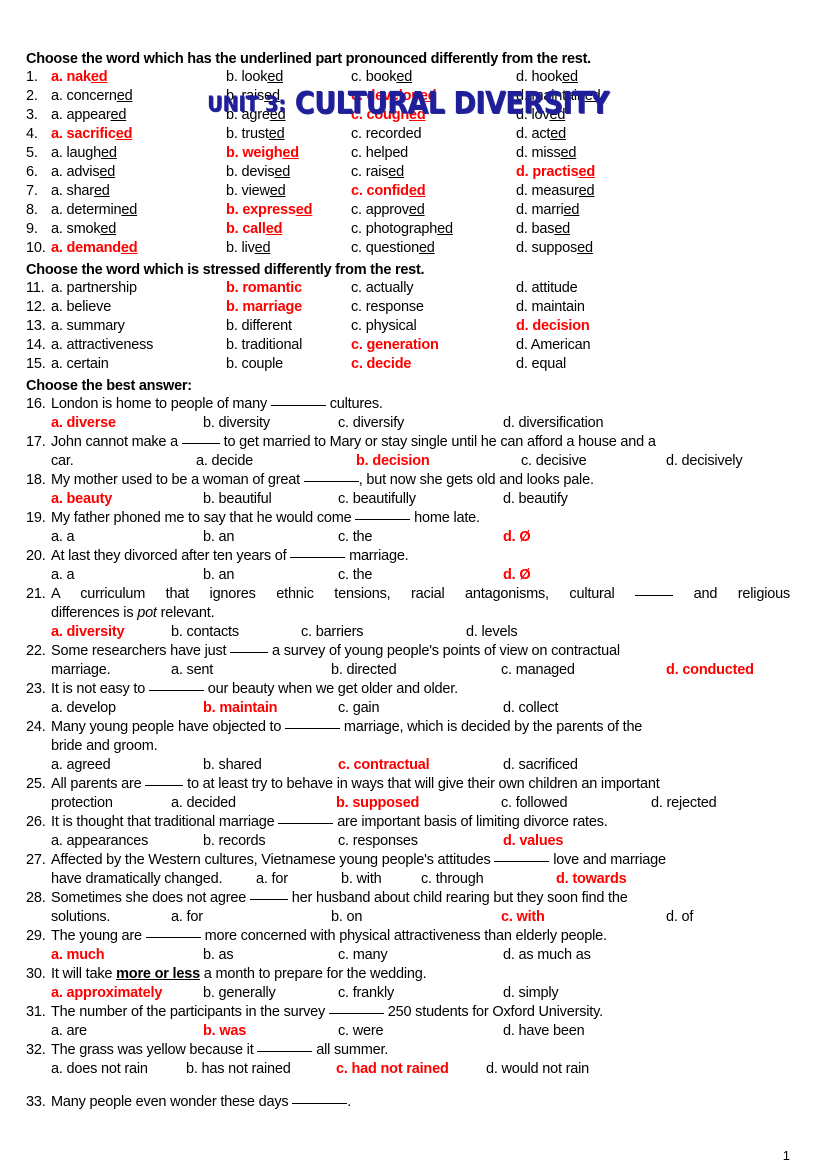 This screenshot has height=1173, width=816. What do you see at coordinates (383, 632) in the screenshot?
I see `option-c: c. barriers` at bounding box center [383, 632].